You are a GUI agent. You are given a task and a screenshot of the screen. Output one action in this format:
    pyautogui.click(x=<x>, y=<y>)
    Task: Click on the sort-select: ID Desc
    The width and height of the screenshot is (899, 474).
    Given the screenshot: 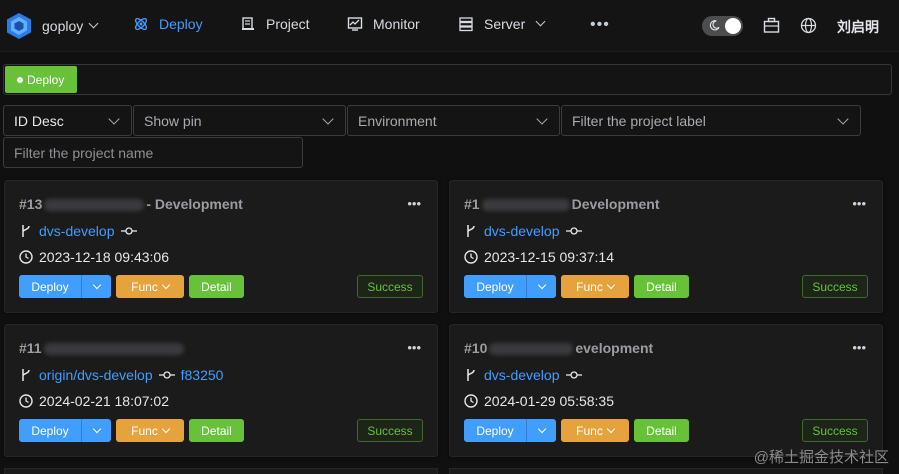 What is the action you would take?
    pyautogui.click(x=67, y=120)
    